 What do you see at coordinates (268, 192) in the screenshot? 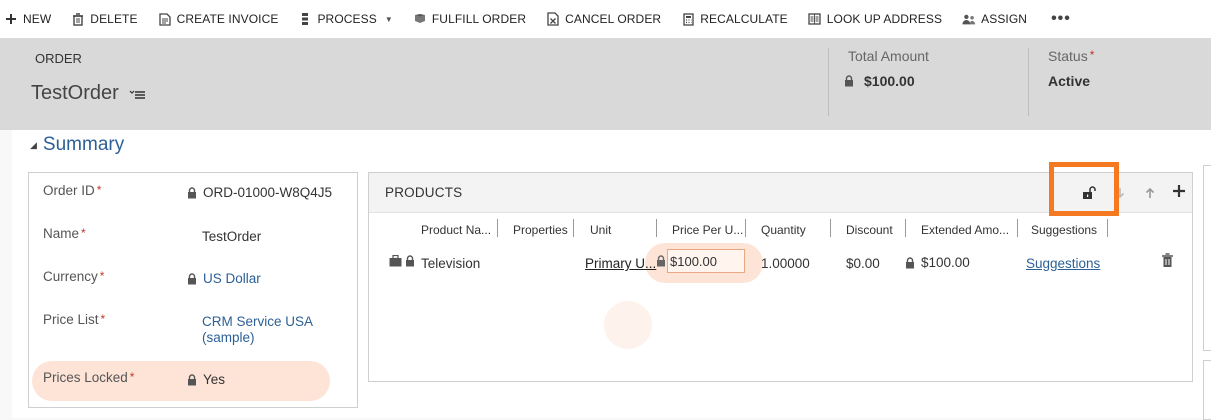
I see `order-id-value: ORD-01000-W8Q4J5` at bounding box center [268, 192].